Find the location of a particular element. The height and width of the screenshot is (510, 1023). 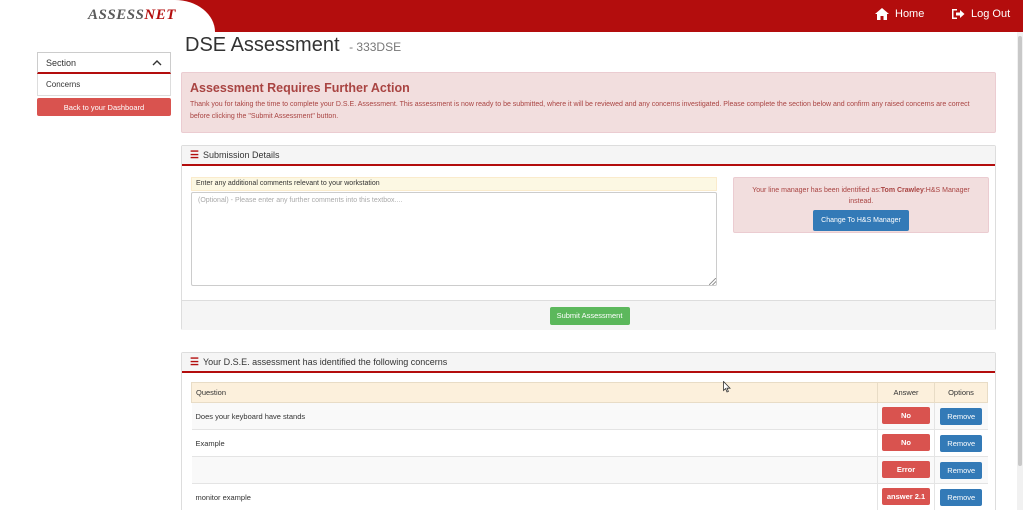

submission-footer: Submit Assessment is located at coordinates (588, 315).